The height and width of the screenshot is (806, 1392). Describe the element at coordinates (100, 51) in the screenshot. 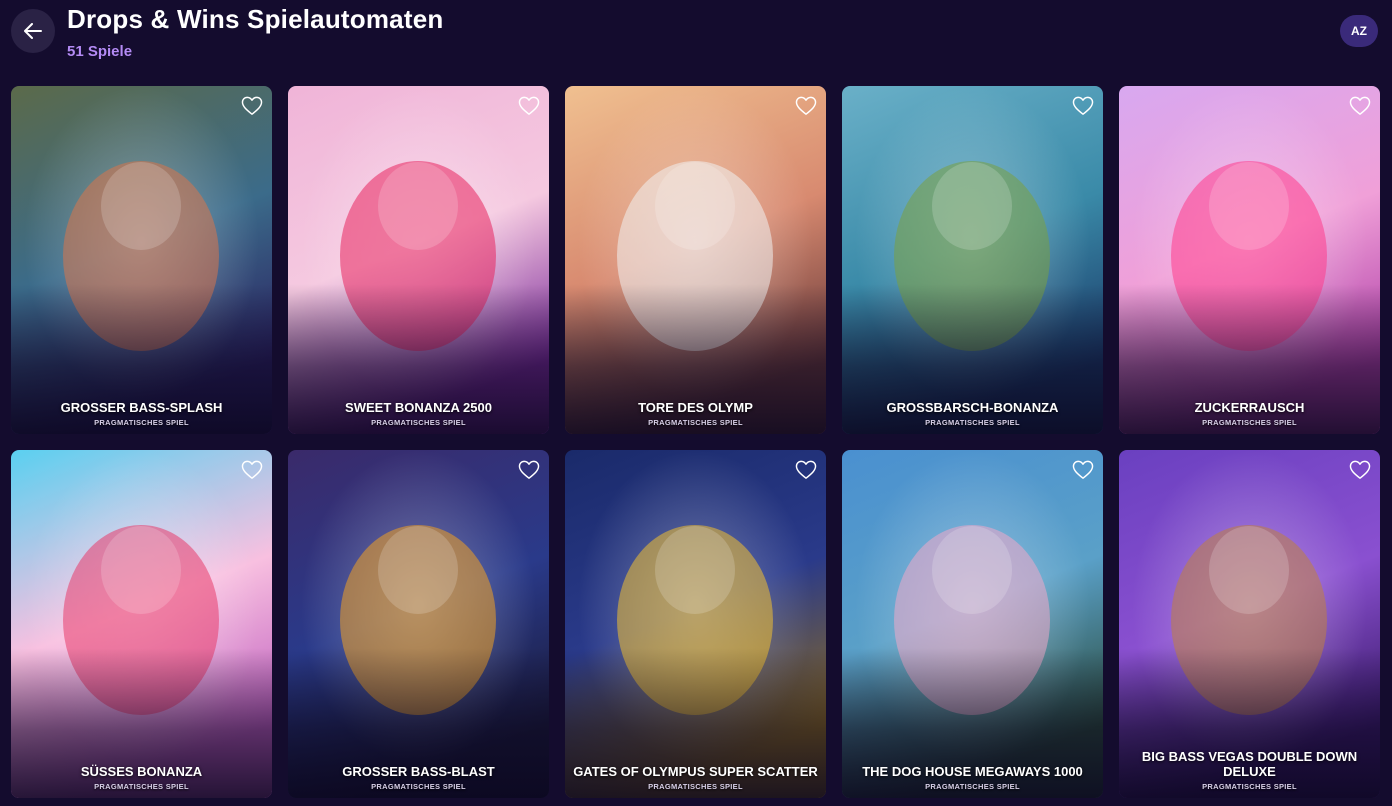

I see `game-count: 51 Spiele` at that location.